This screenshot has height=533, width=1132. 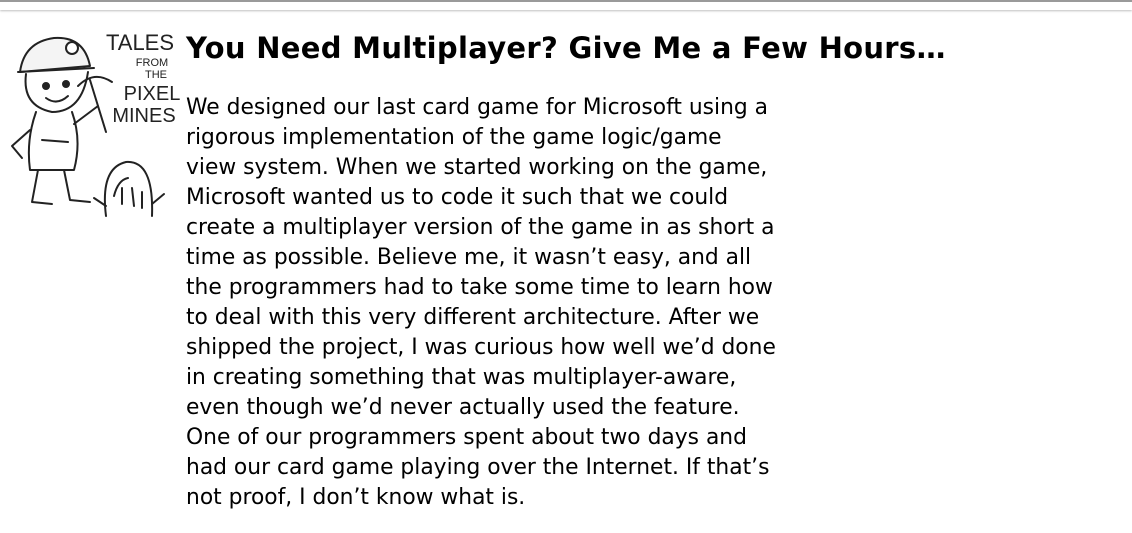 I want to click on emblem-word-pixel: PIXEL, so click(x=152, y=94).